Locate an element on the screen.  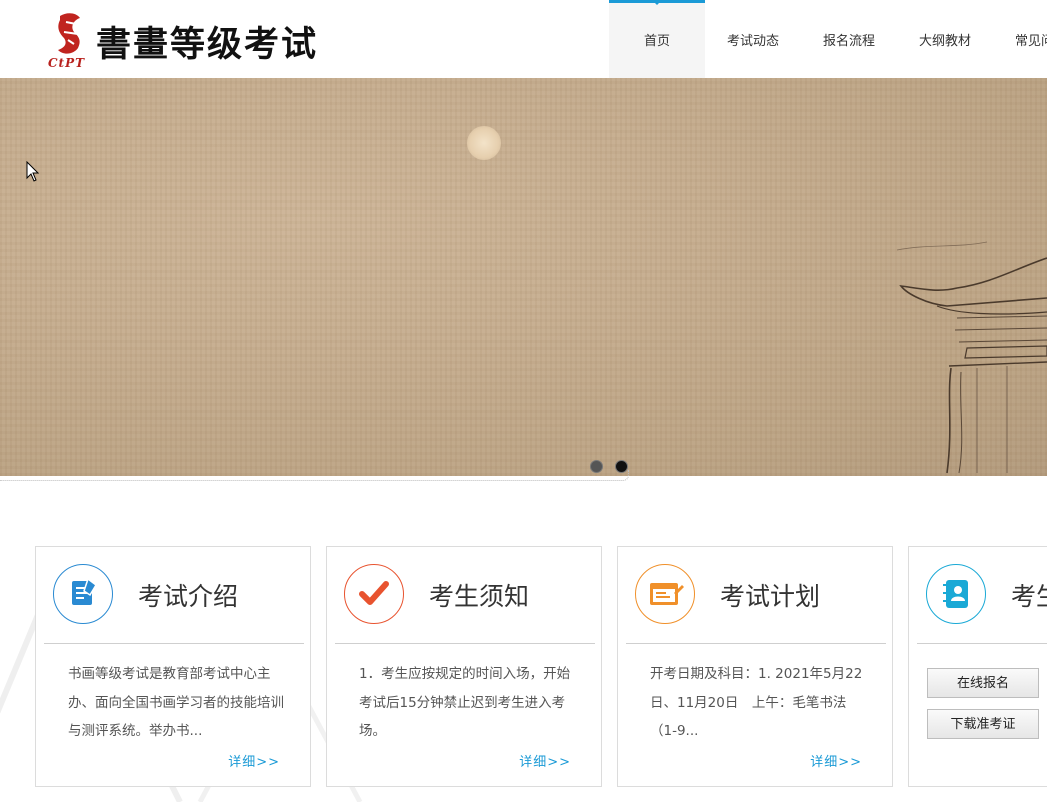
card-title: 考试计划 is located at coordinates (770, 596).